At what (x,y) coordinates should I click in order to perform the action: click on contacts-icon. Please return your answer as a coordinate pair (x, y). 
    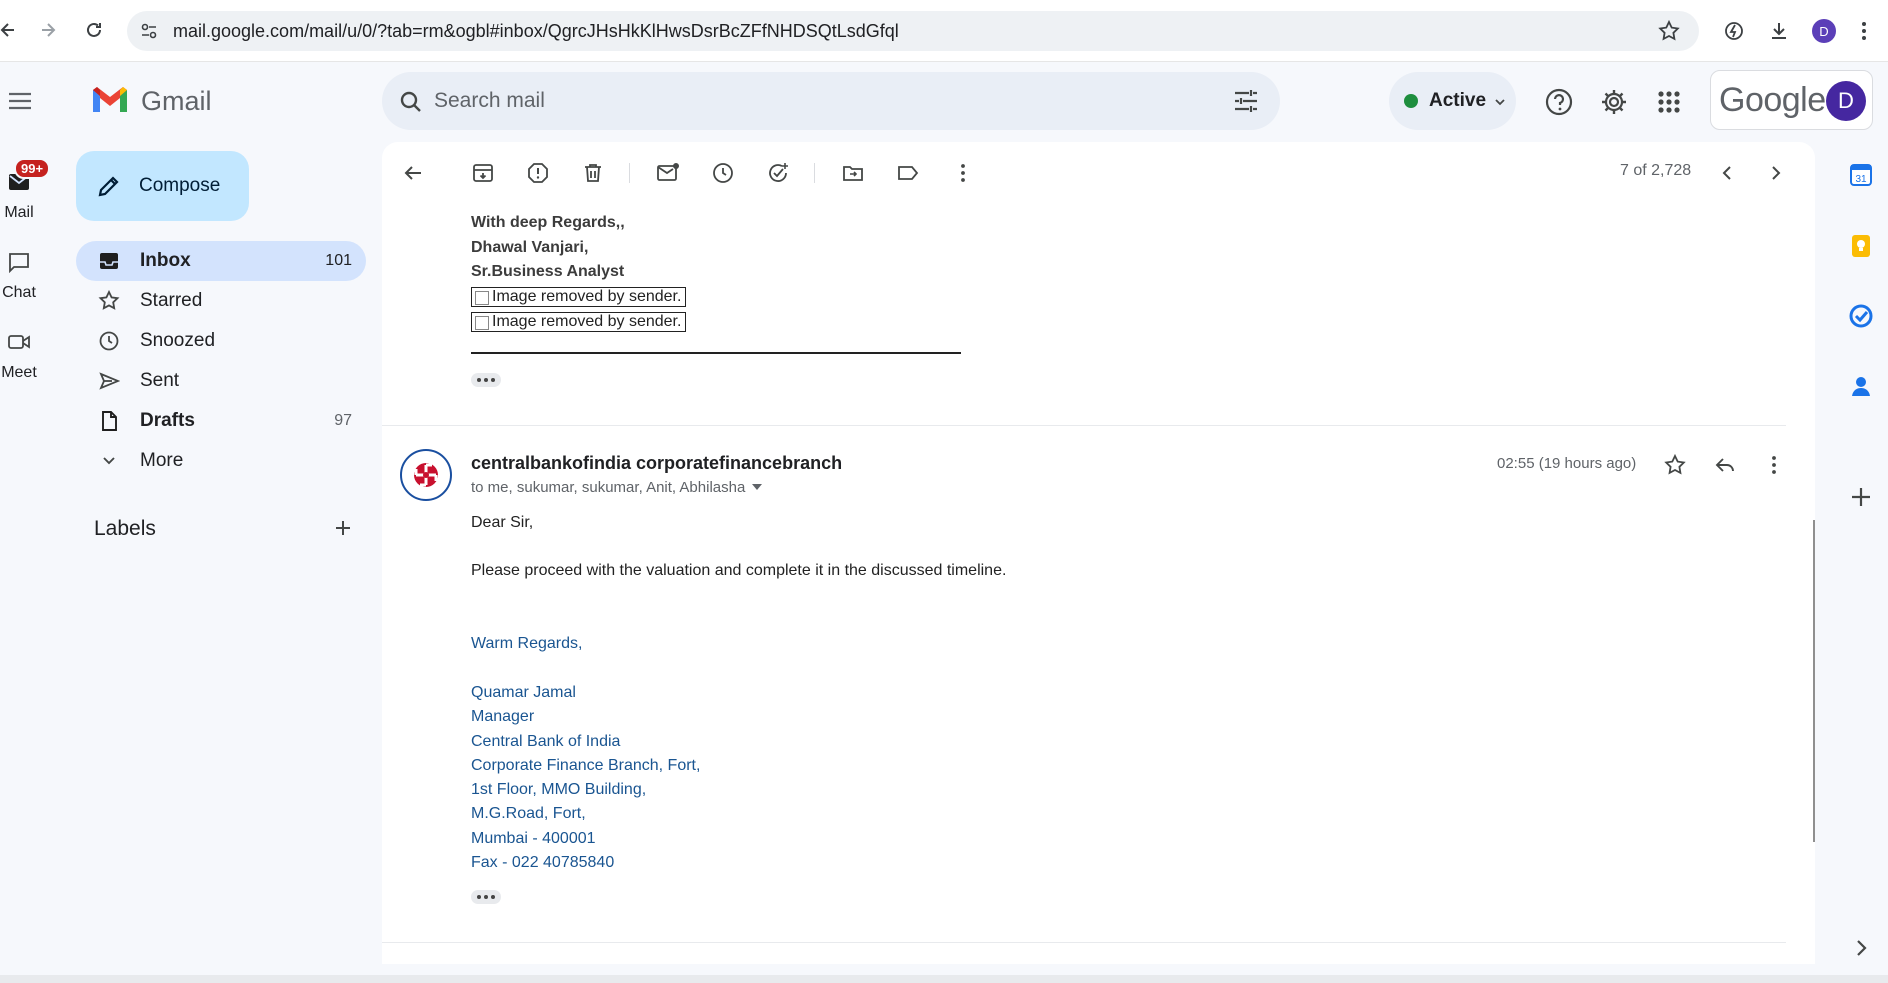
    Looking at the image, I should click on (1861, 386).